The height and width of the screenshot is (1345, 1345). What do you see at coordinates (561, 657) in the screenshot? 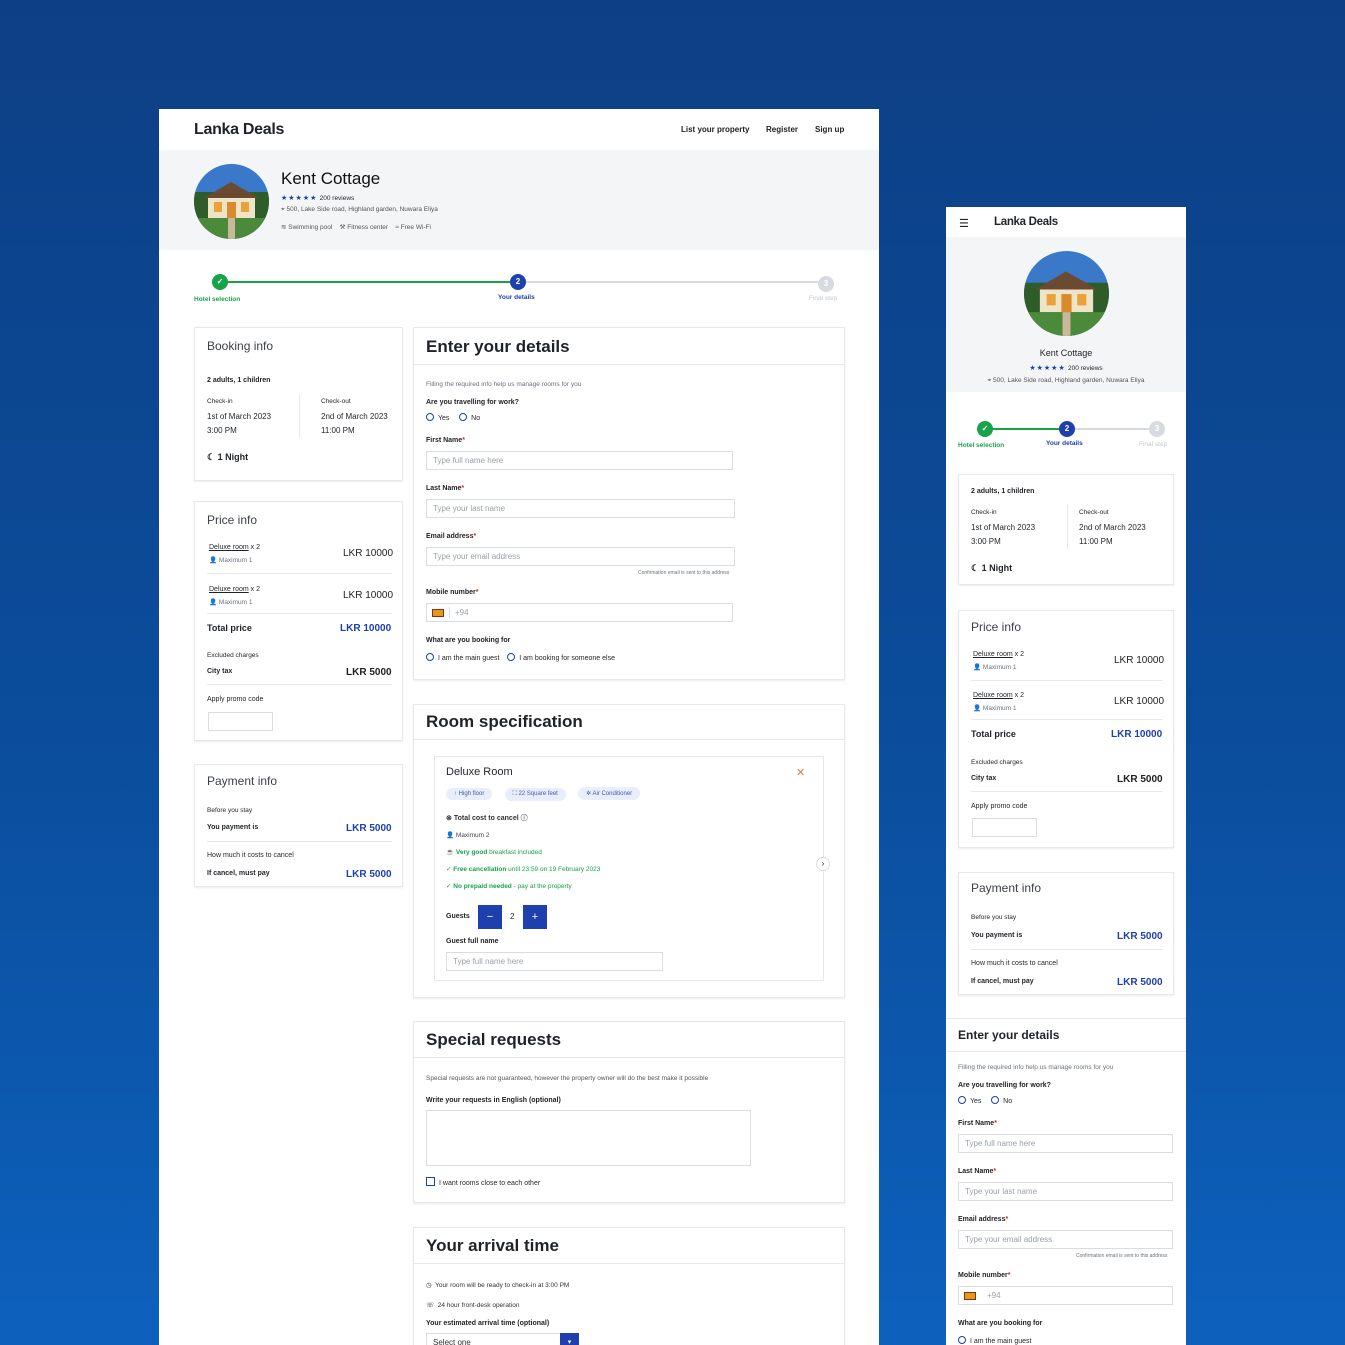
I see `radio-someone-else: I am booking for someone else` at bounding box center [561, 657].